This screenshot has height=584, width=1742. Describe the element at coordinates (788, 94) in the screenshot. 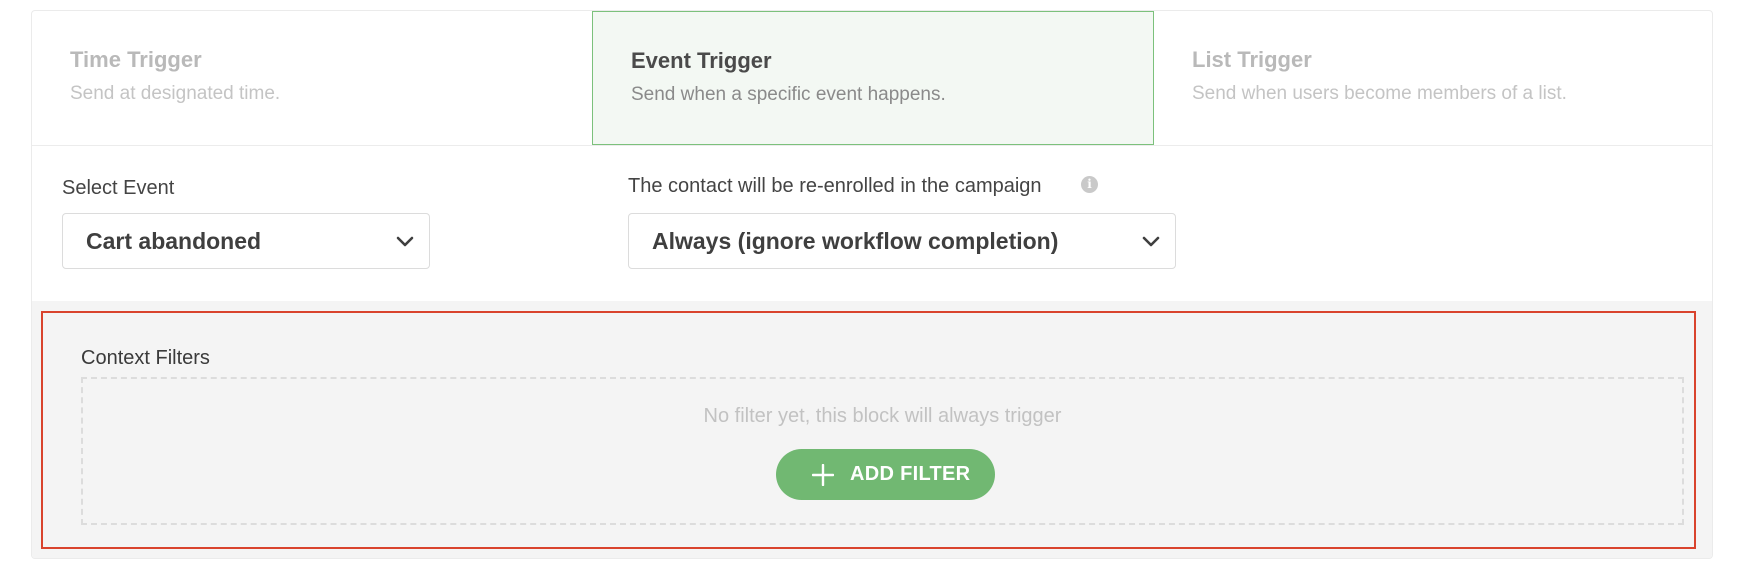

I see `tab-description: Send when a specific event happens.` at that location.